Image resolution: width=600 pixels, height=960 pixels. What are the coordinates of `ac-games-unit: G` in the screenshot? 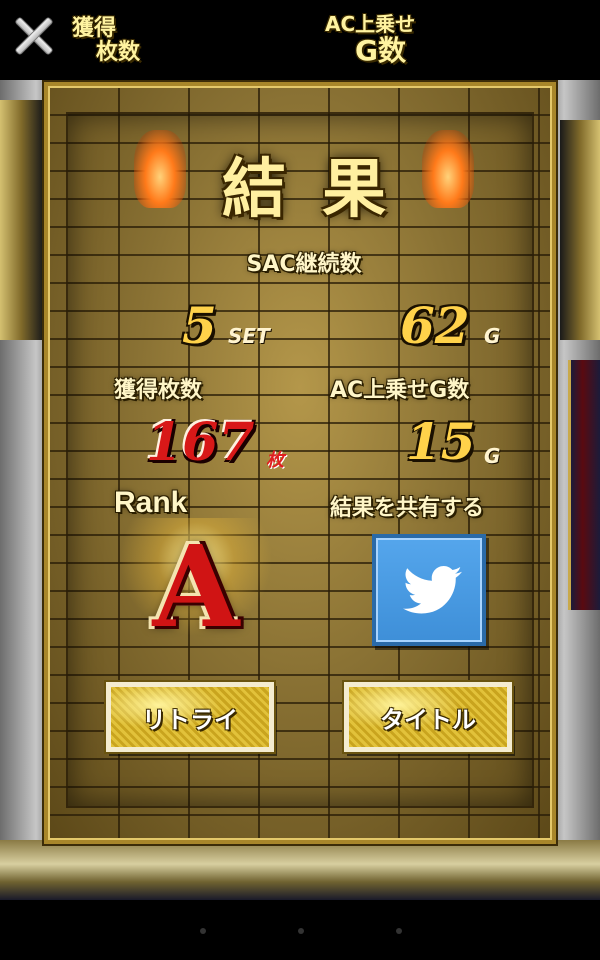 It's located at (492, 456).